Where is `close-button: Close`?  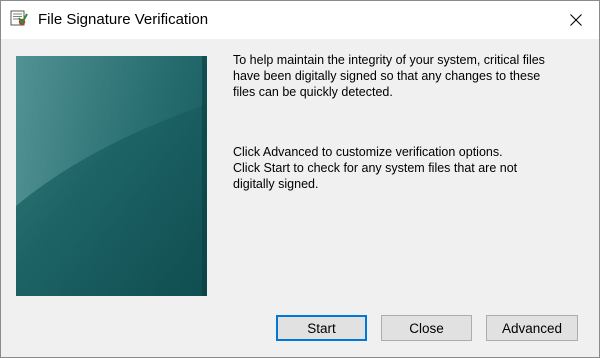 close-button: Close is located at coordinates (426, 328).